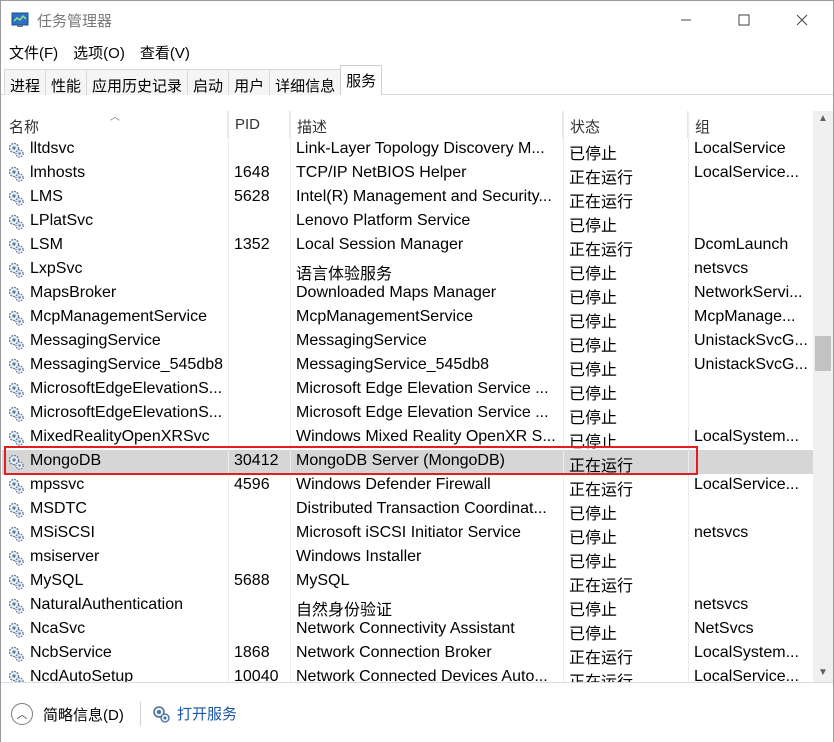  What do you see at coordinates (750, 124) in the screenshot?
I see `column-header-group: 组` at bounding box center [750, 124].